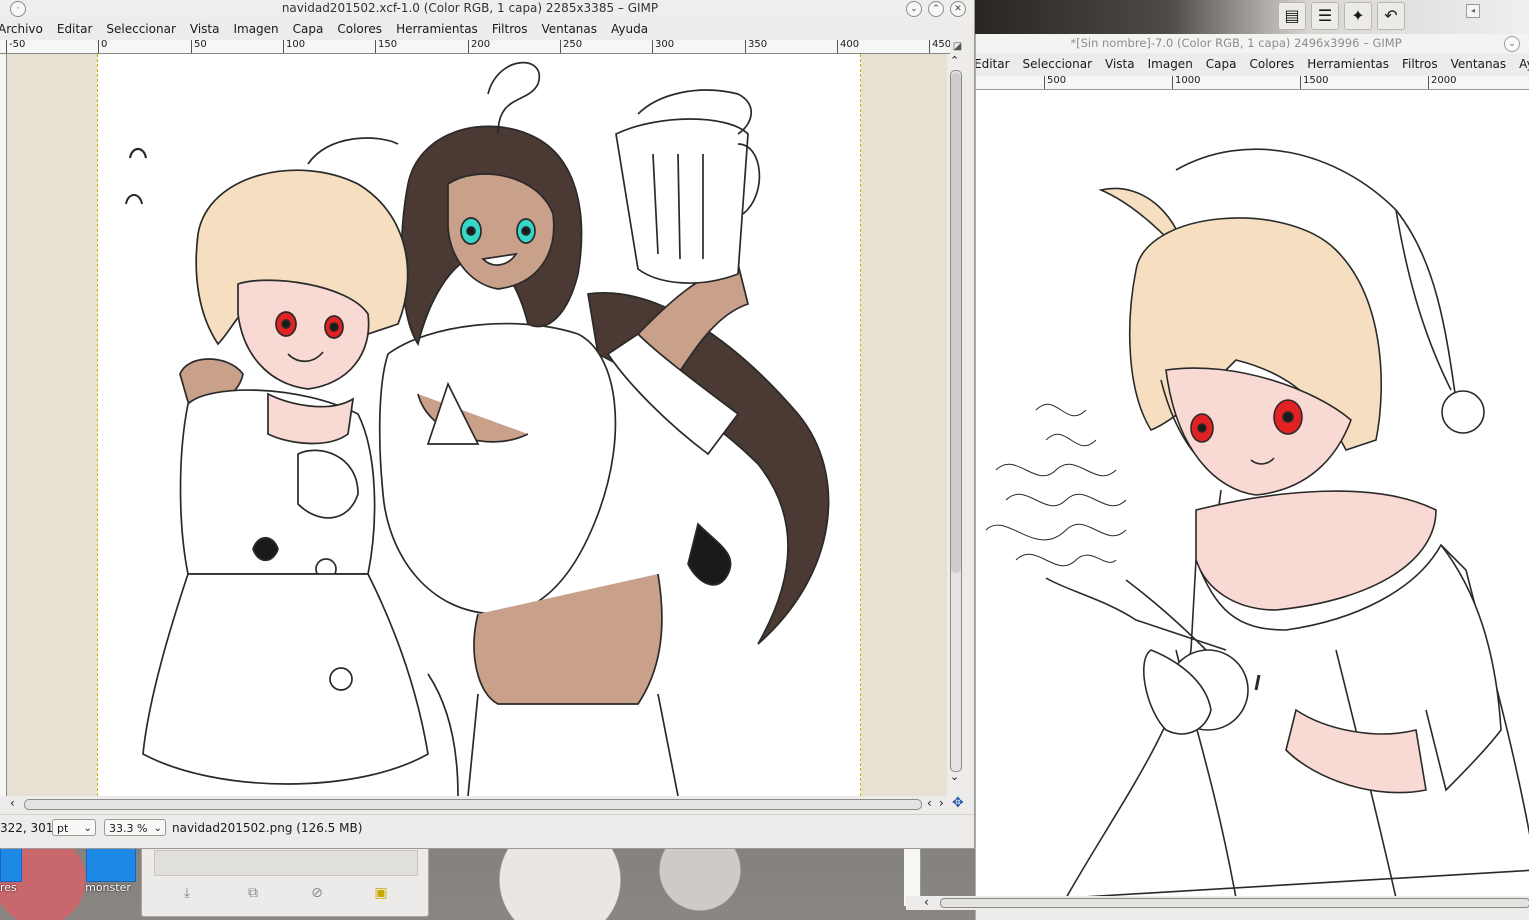 Image resolution: width=1529 pixels, height=920 pixels. Describe the element at coordinates (756, 46) in the screenshot. I see `ruler-tick: 350` at that location.